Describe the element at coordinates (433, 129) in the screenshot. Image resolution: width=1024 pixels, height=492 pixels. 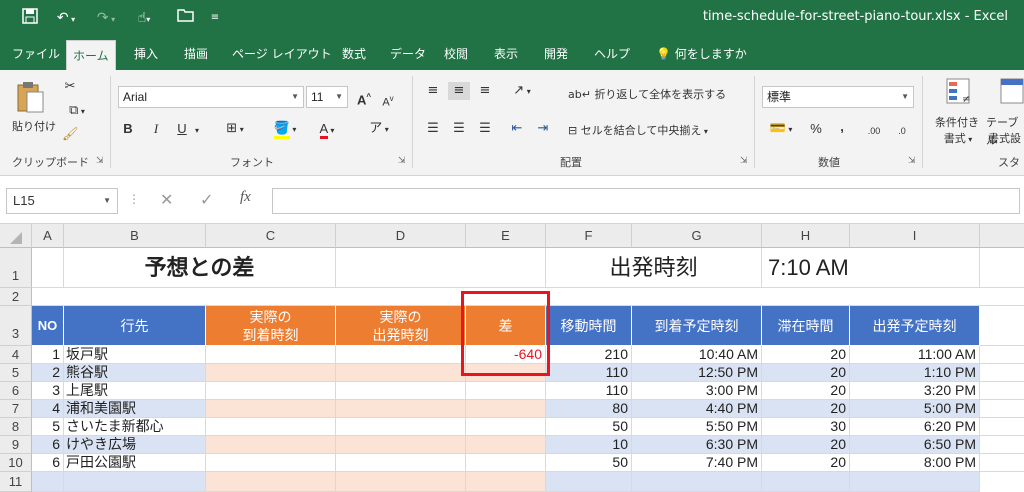
I see `align-left-icon: ☰` at that location.